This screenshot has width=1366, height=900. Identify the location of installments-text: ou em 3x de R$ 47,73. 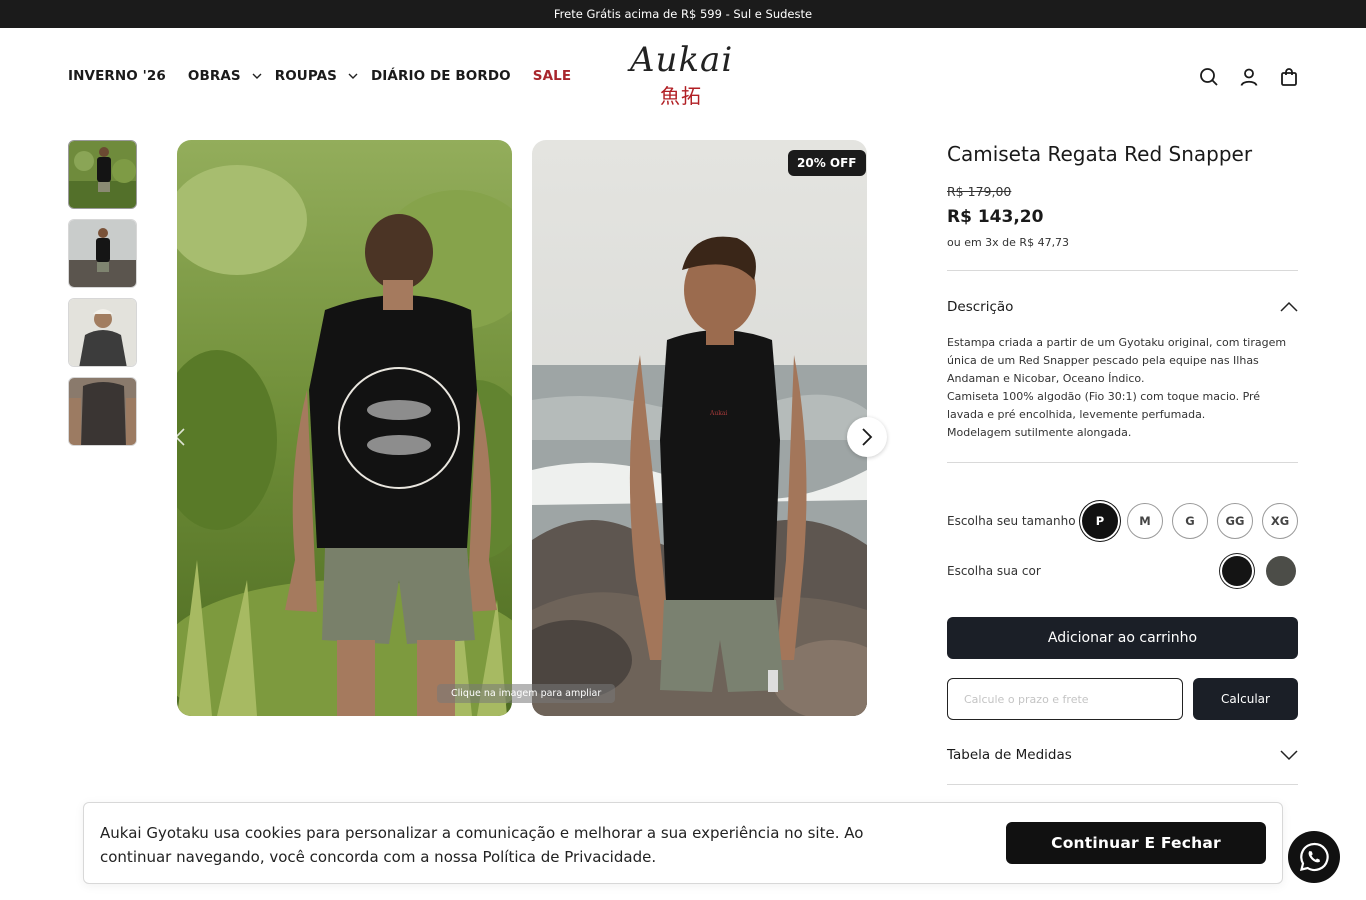
(1008, 242).